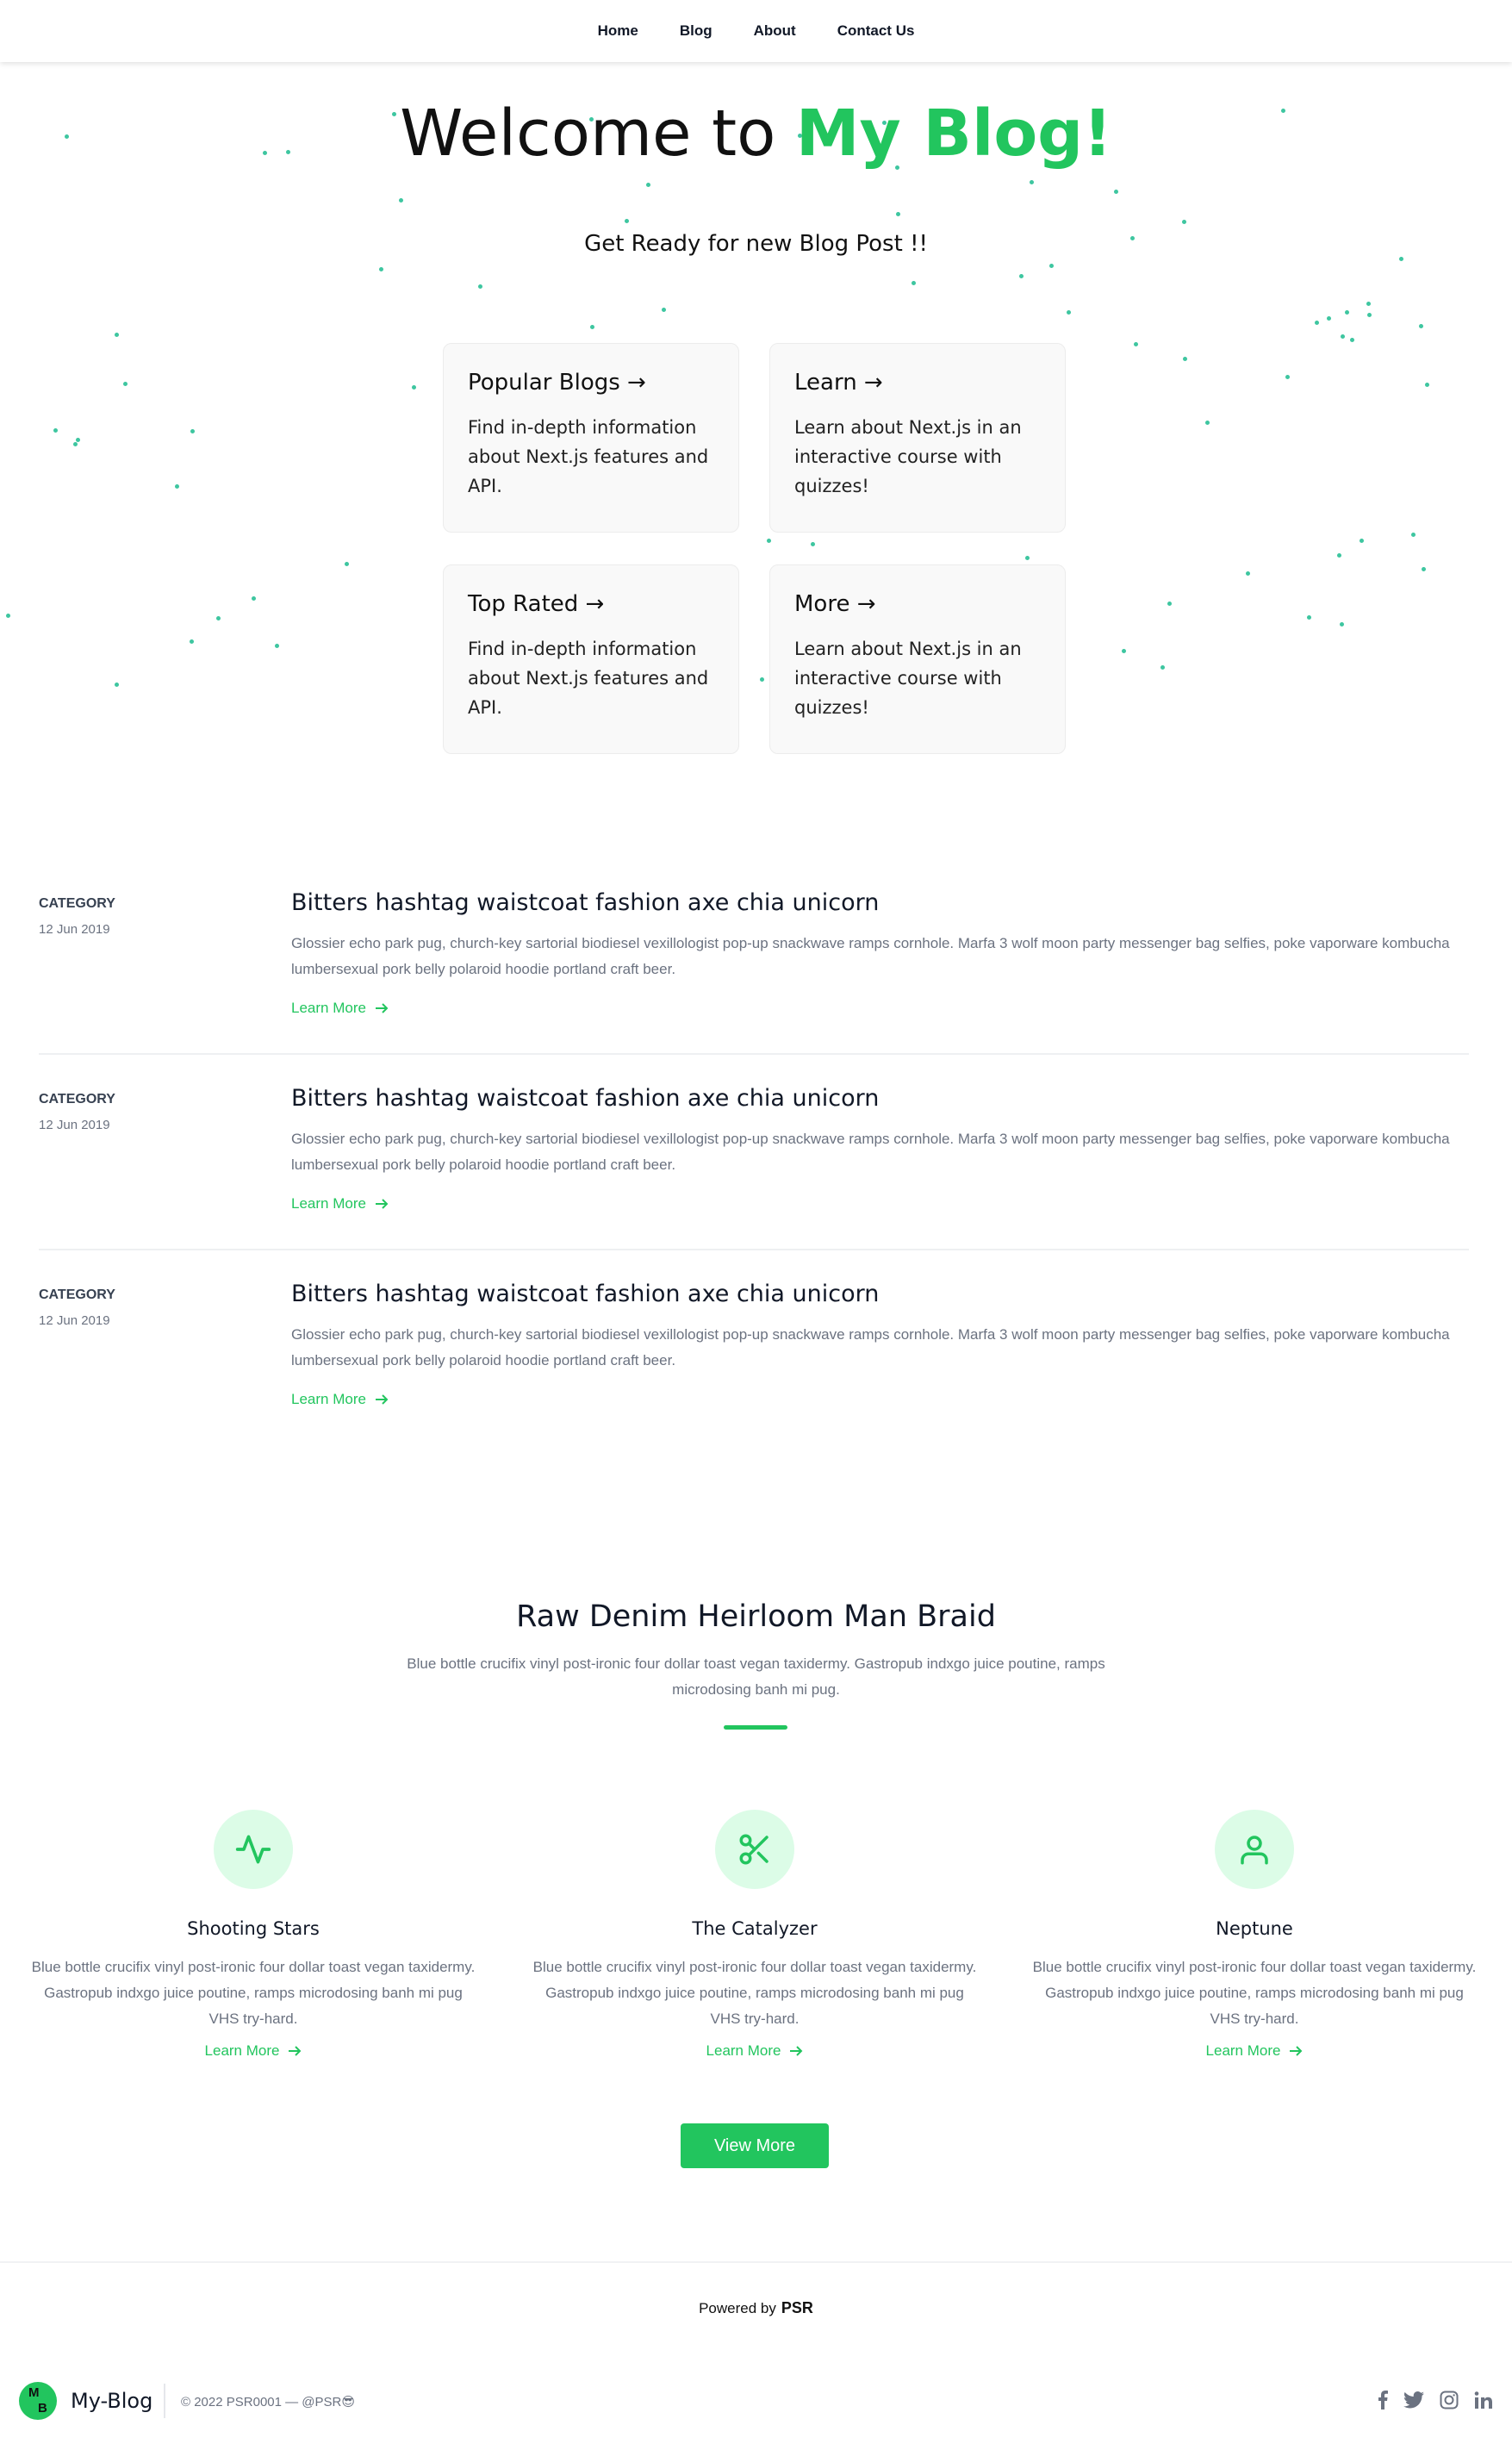 The image size is (1512, 2450). I want to click on features-accent-bar, so click(756, 1727).